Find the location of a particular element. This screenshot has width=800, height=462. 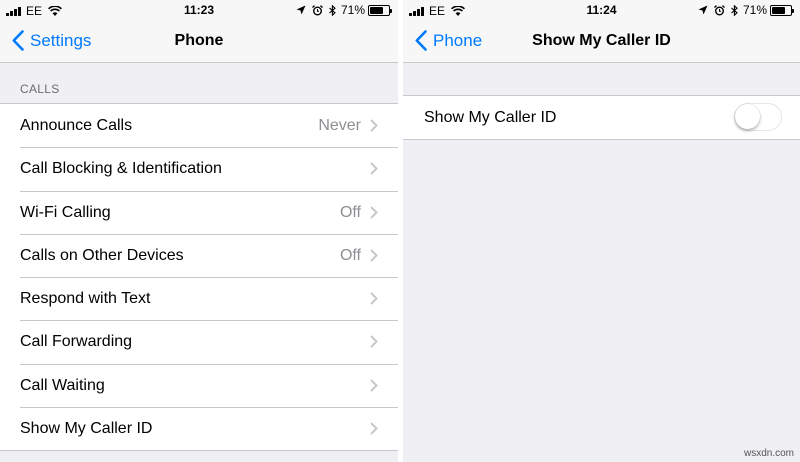

page-title: Phone is located at coordinates (199, 40).